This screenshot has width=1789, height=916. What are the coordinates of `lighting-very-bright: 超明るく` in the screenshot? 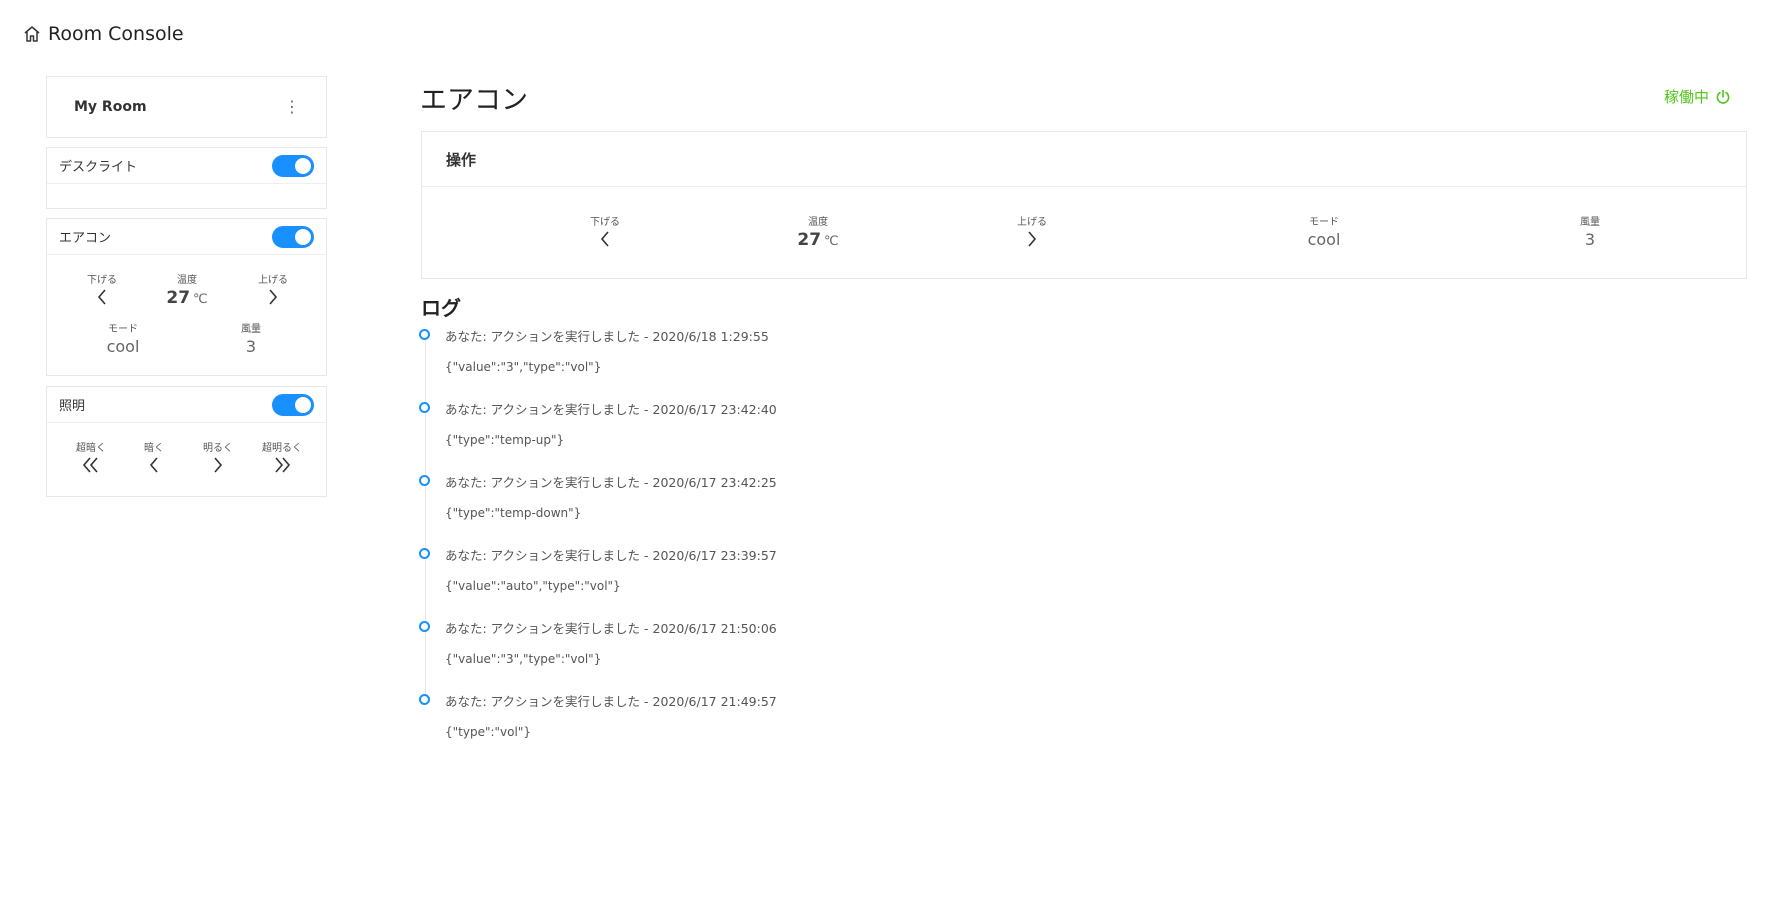 It's located at (282, 457).